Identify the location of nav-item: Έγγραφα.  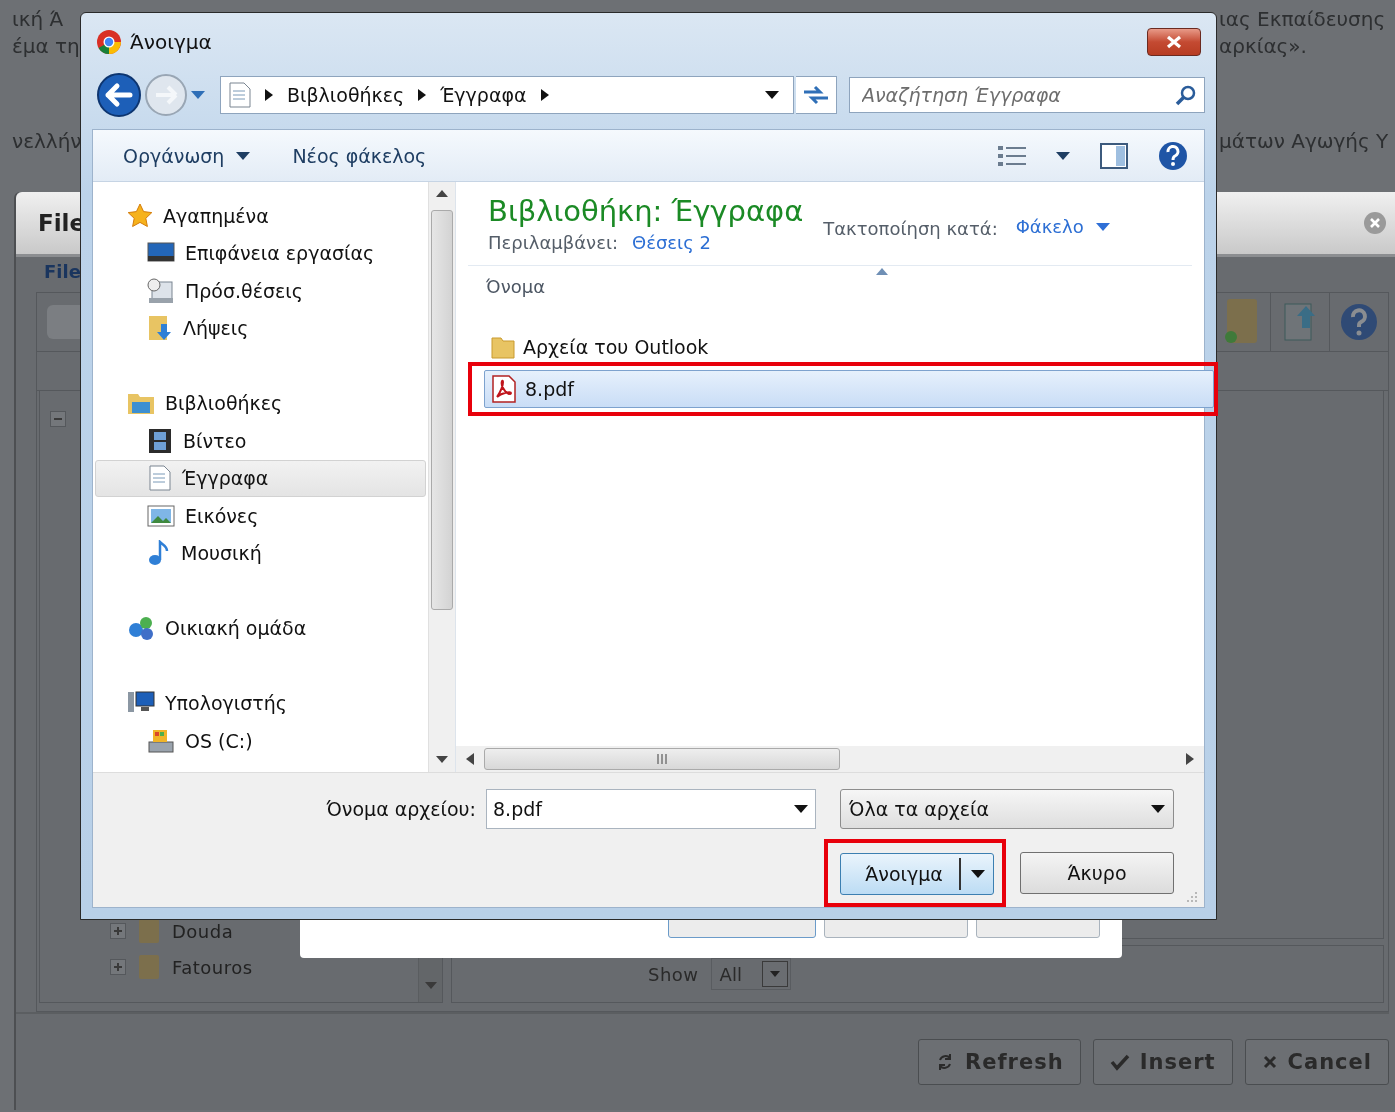
(260, 478).